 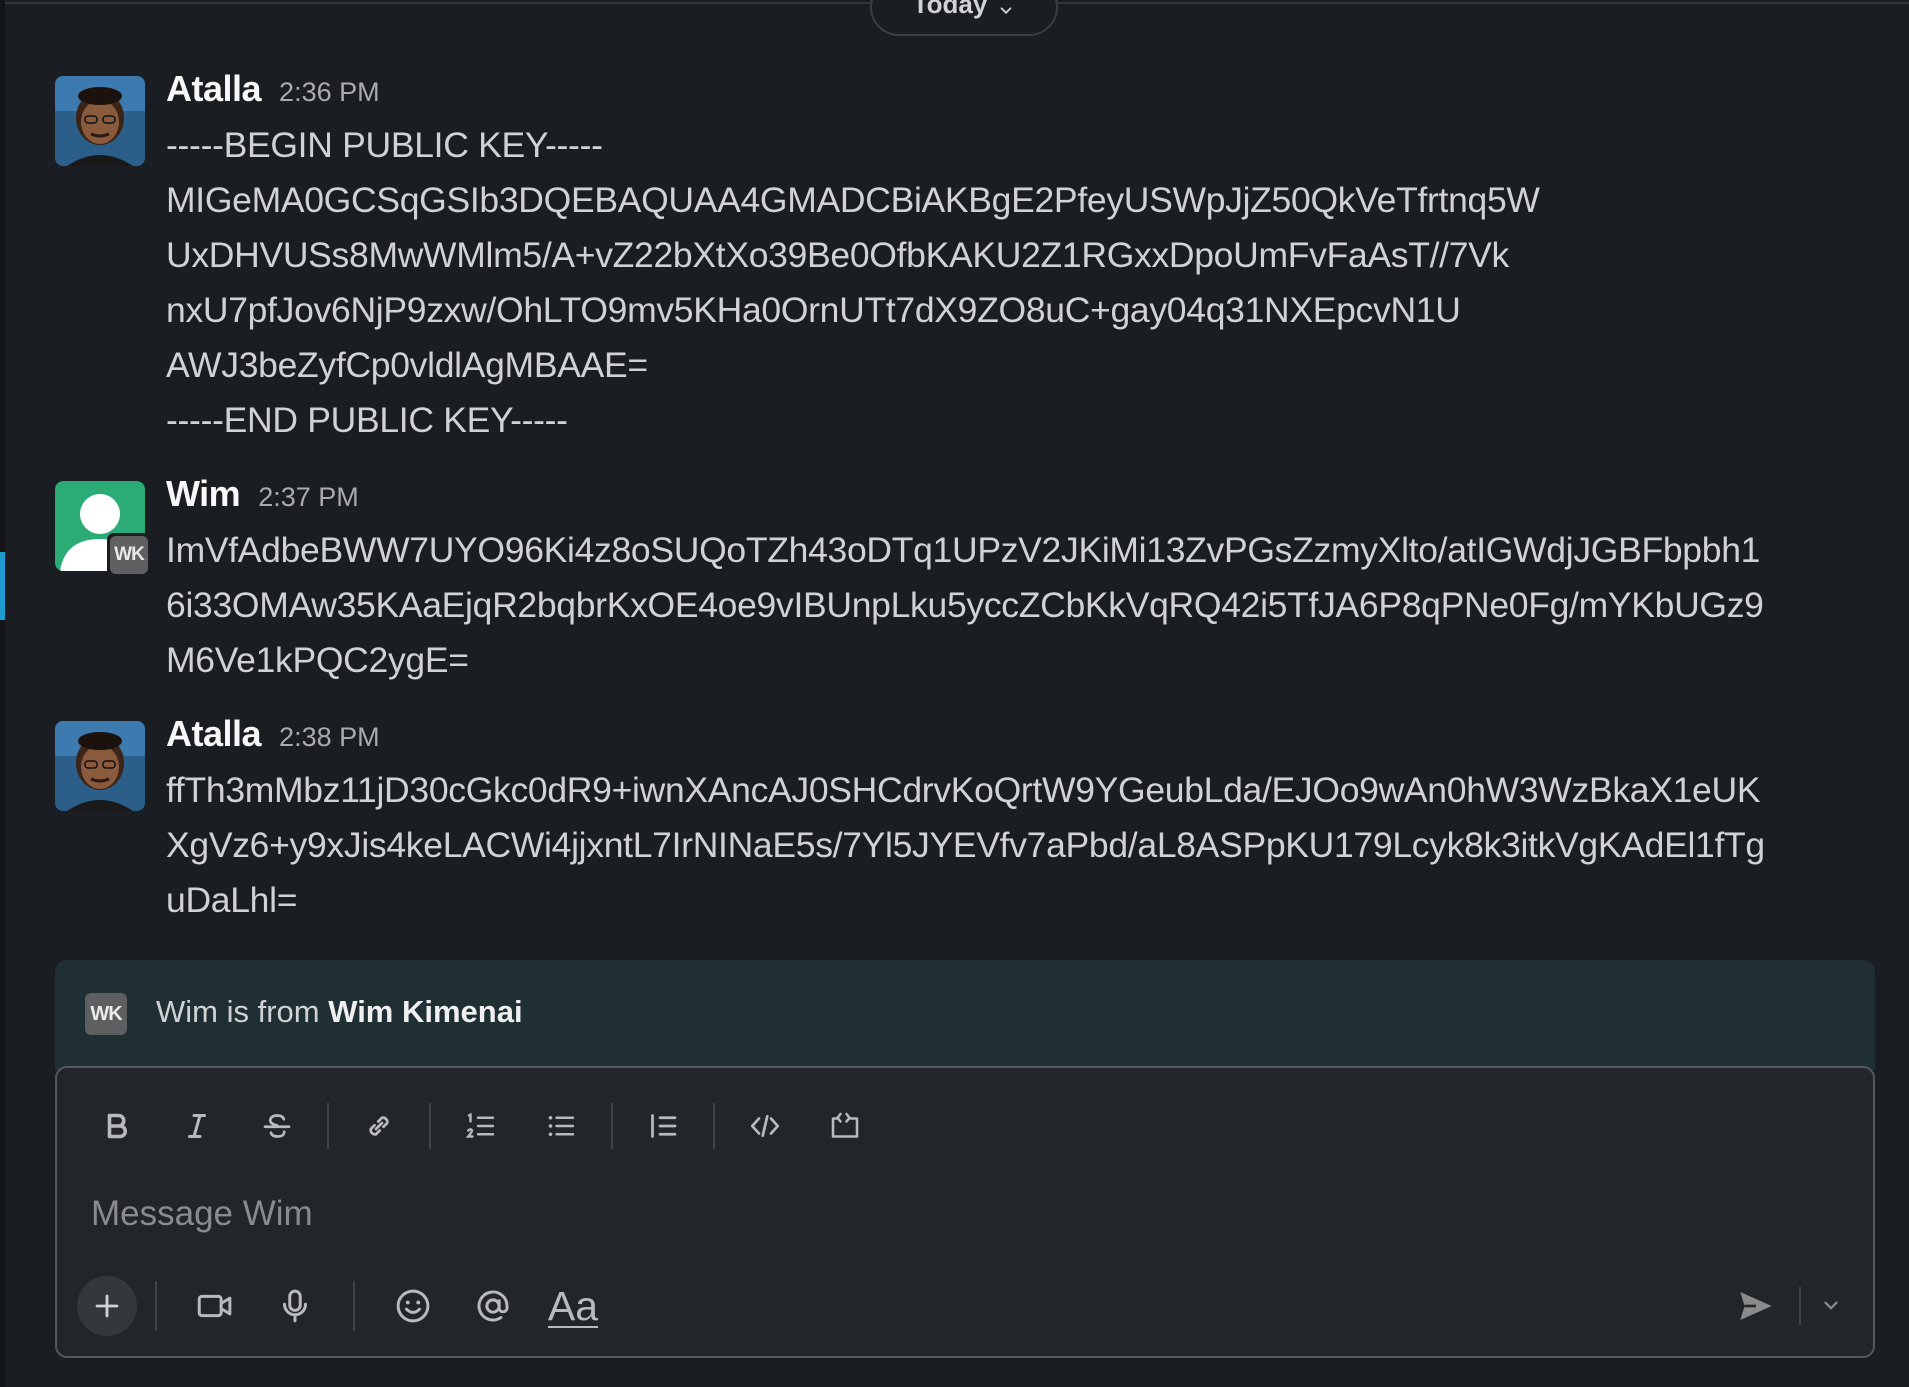 I want to click on formatting-toolbar, so click(x=481, y=1126).